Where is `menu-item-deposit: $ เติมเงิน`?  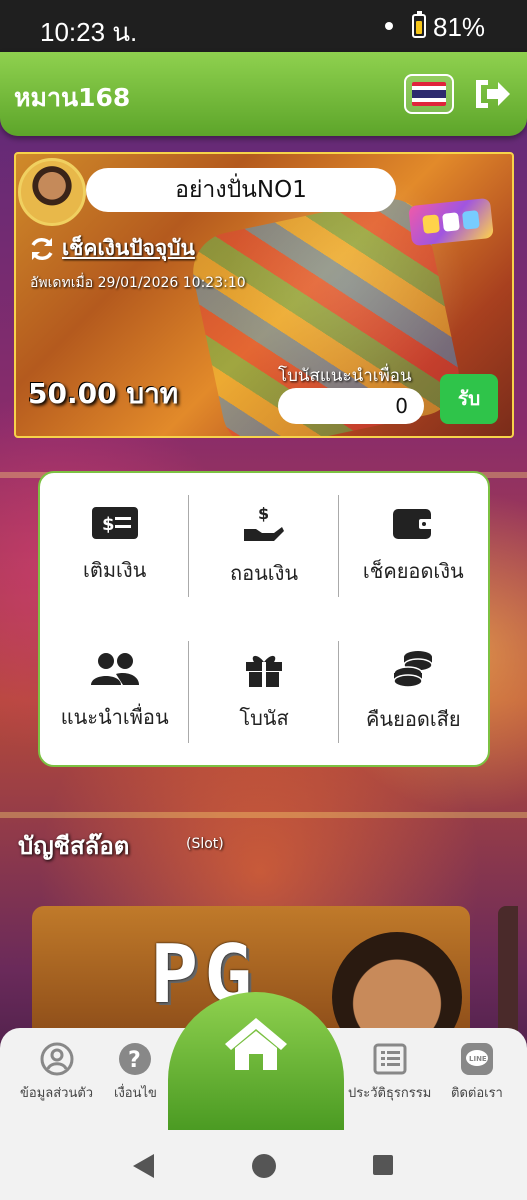 menu-item-deposit: $ เติมเงิน is located at coordinates (115, 546).